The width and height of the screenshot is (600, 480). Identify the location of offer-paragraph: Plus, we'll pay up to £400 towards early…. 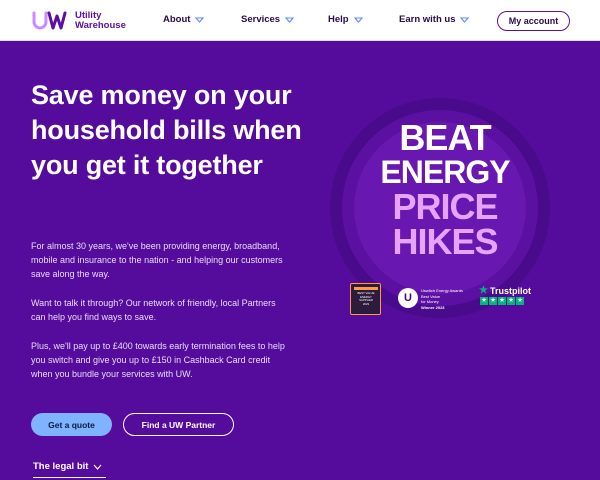
(158, 360).